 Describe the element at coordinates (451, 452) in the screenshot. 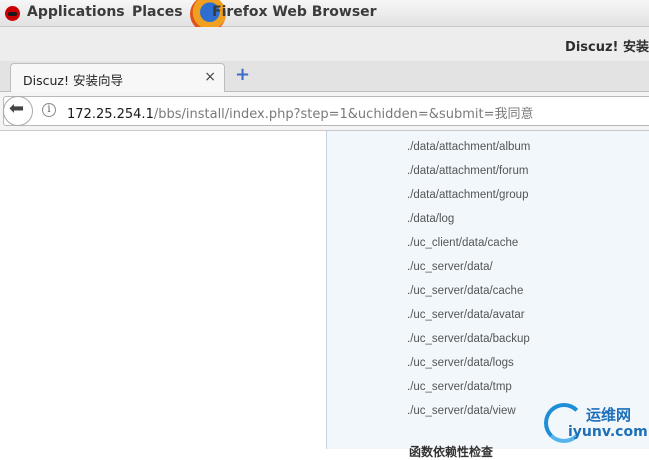

I see `section-heading: 函数依赖性检查` at that location.